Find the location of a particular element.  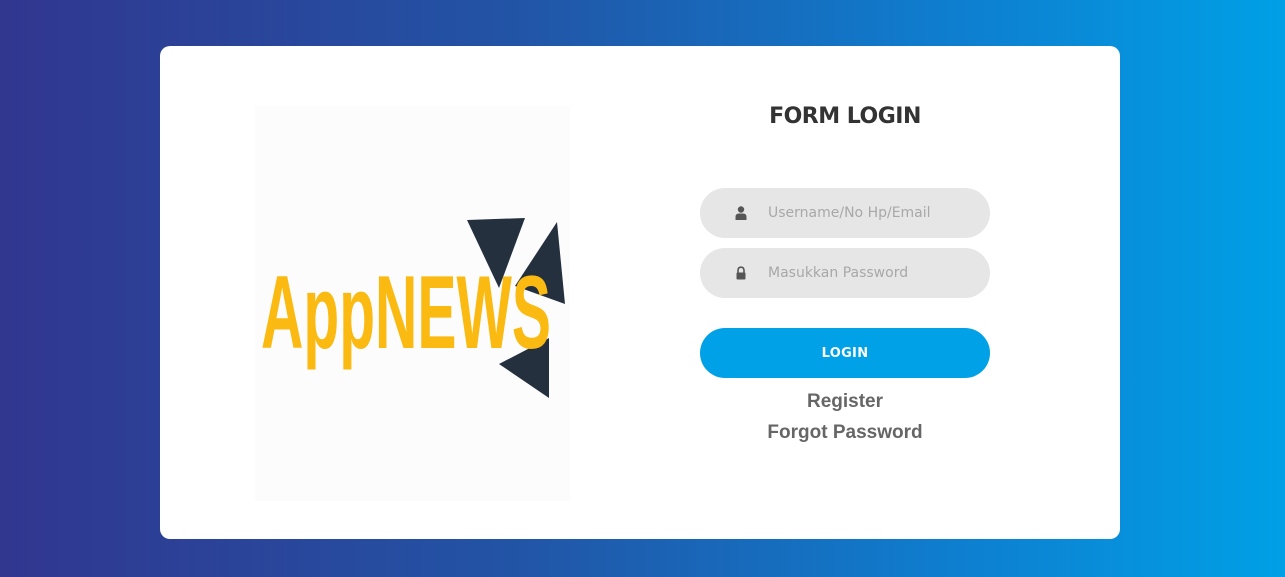

password-field is located at coordinates (845, 273).